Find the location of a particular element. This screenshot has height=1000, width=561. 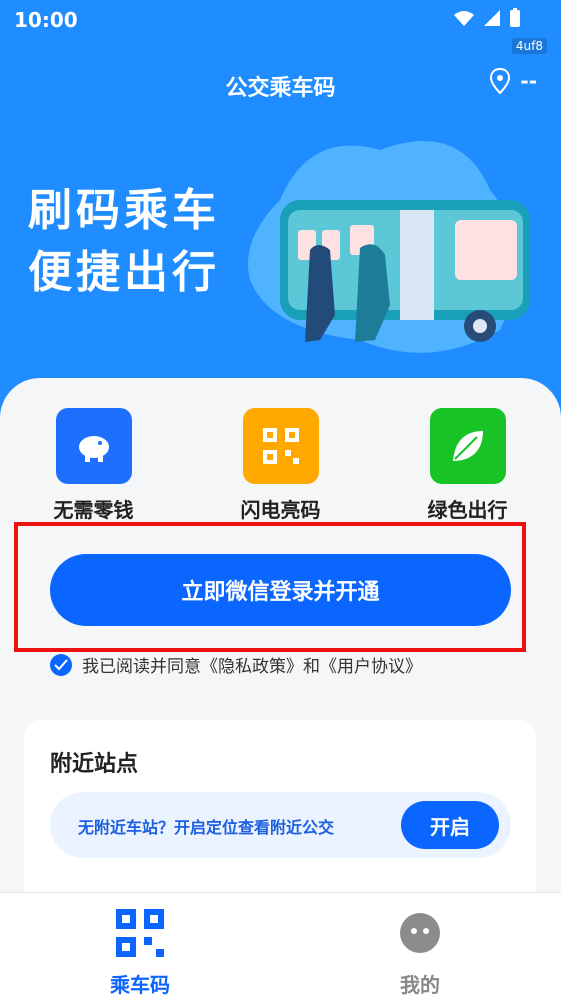

hero-line-1: 刷码乘车 is located at coordinates (124, 210).